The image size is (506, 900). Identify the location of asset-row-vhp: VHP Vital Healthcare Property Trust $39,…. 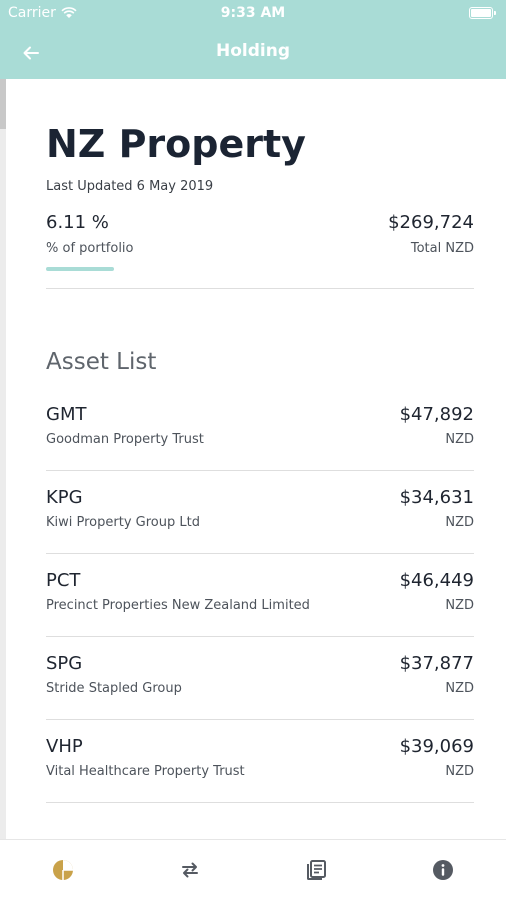
(260, 761).